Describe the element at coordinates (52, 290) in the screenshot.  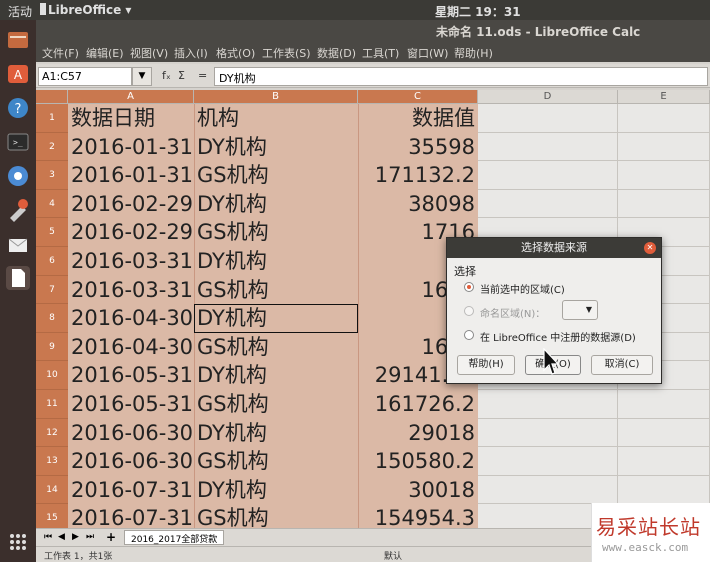
I see `row-header: 7` at that location.